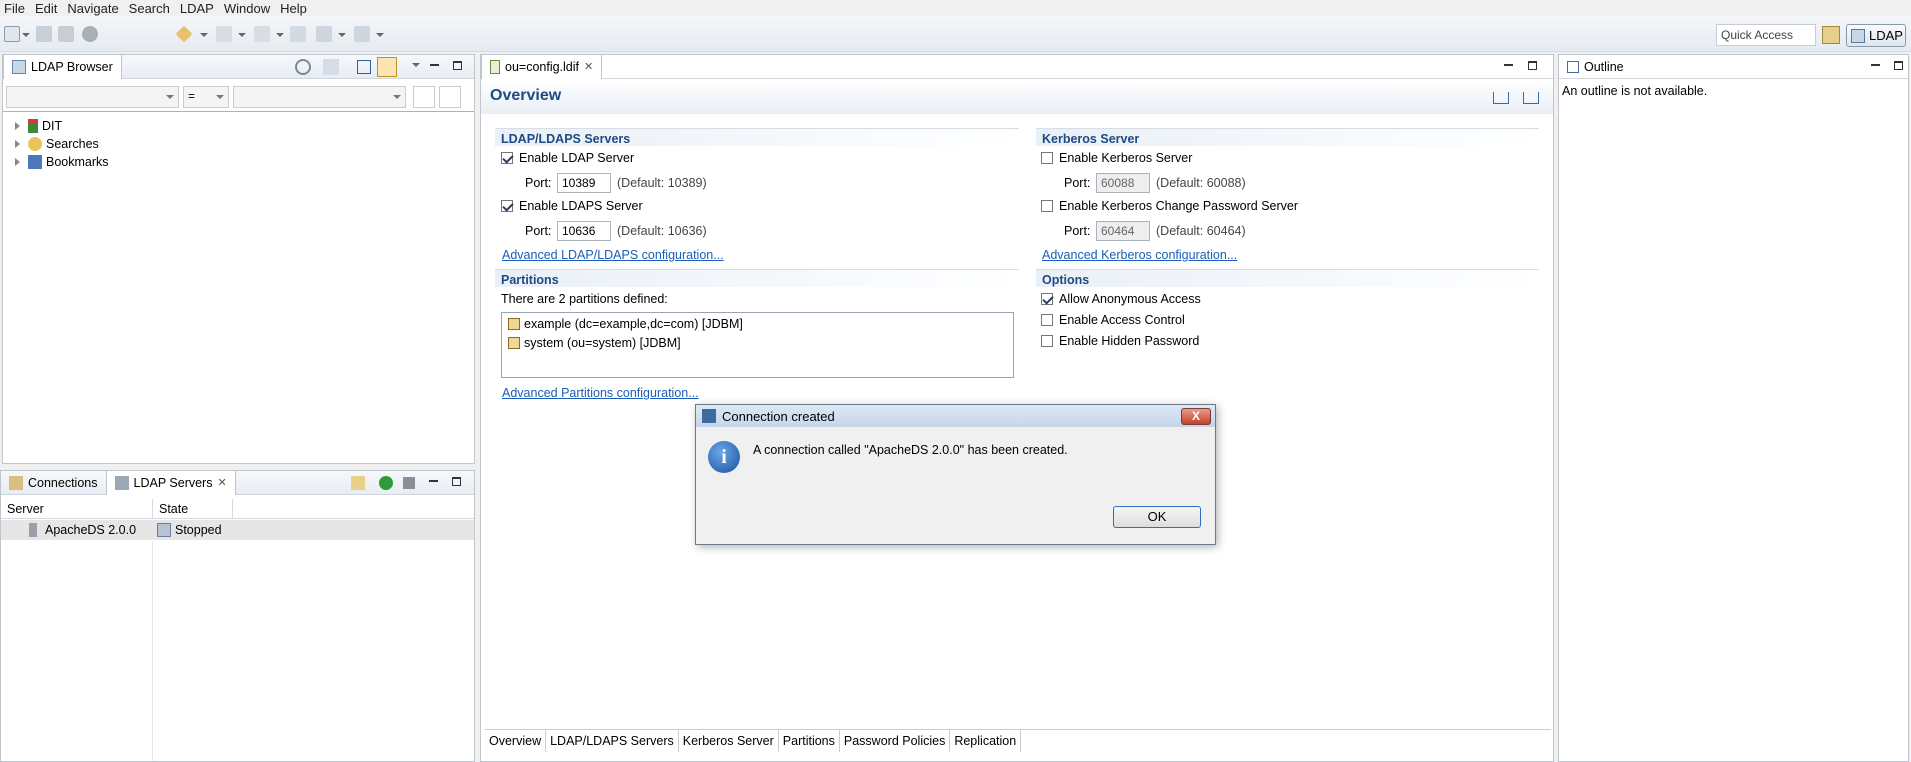 The image size is (1911, 762). I want to click on ok-button: OK, so click(1157, 517).